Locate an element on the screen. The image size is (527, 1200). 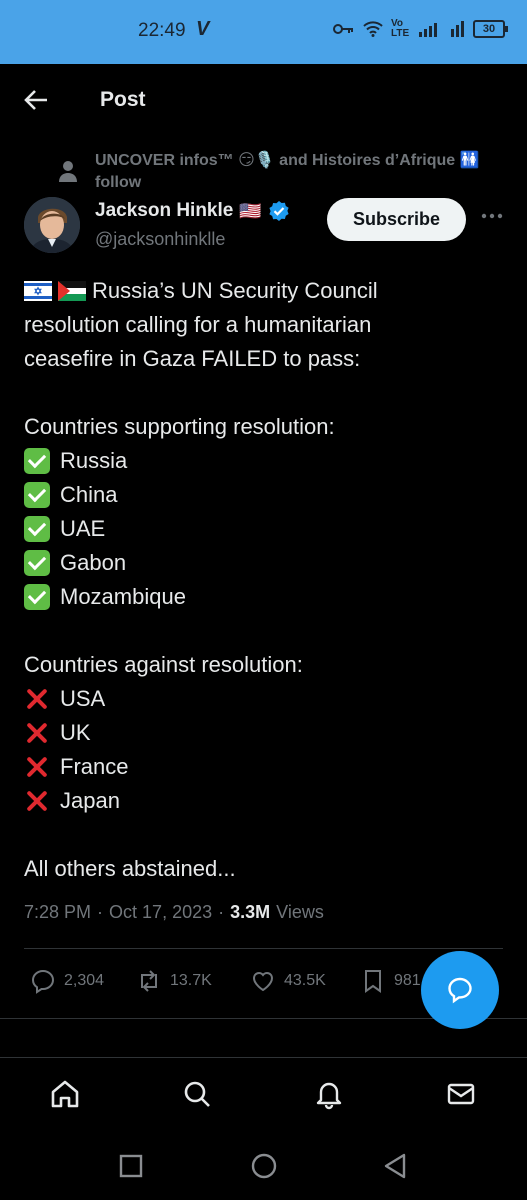
supporting-item: Gabon is located at coordinates (264, 563).